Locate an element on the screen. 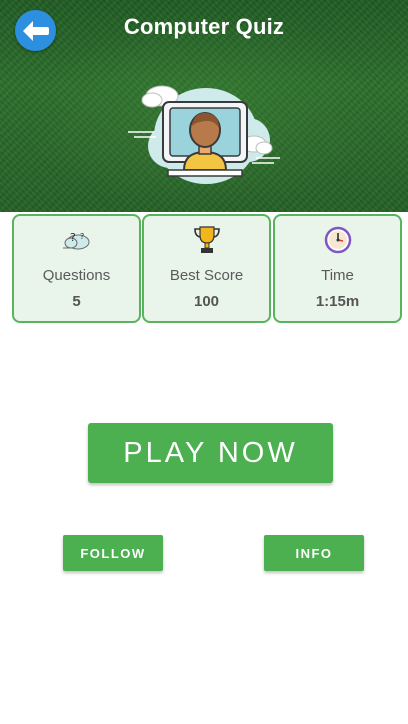  stat-label: Questions is located at coordinates (76, 275).